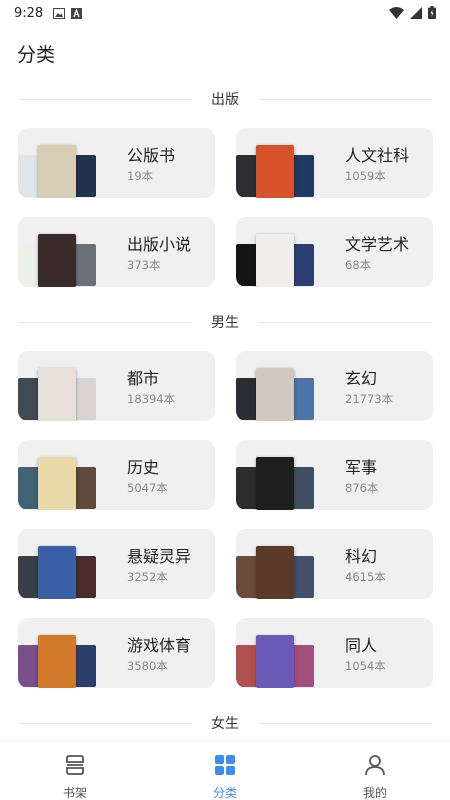  I want to click on category-name: 玄幻, so click(361, 378).